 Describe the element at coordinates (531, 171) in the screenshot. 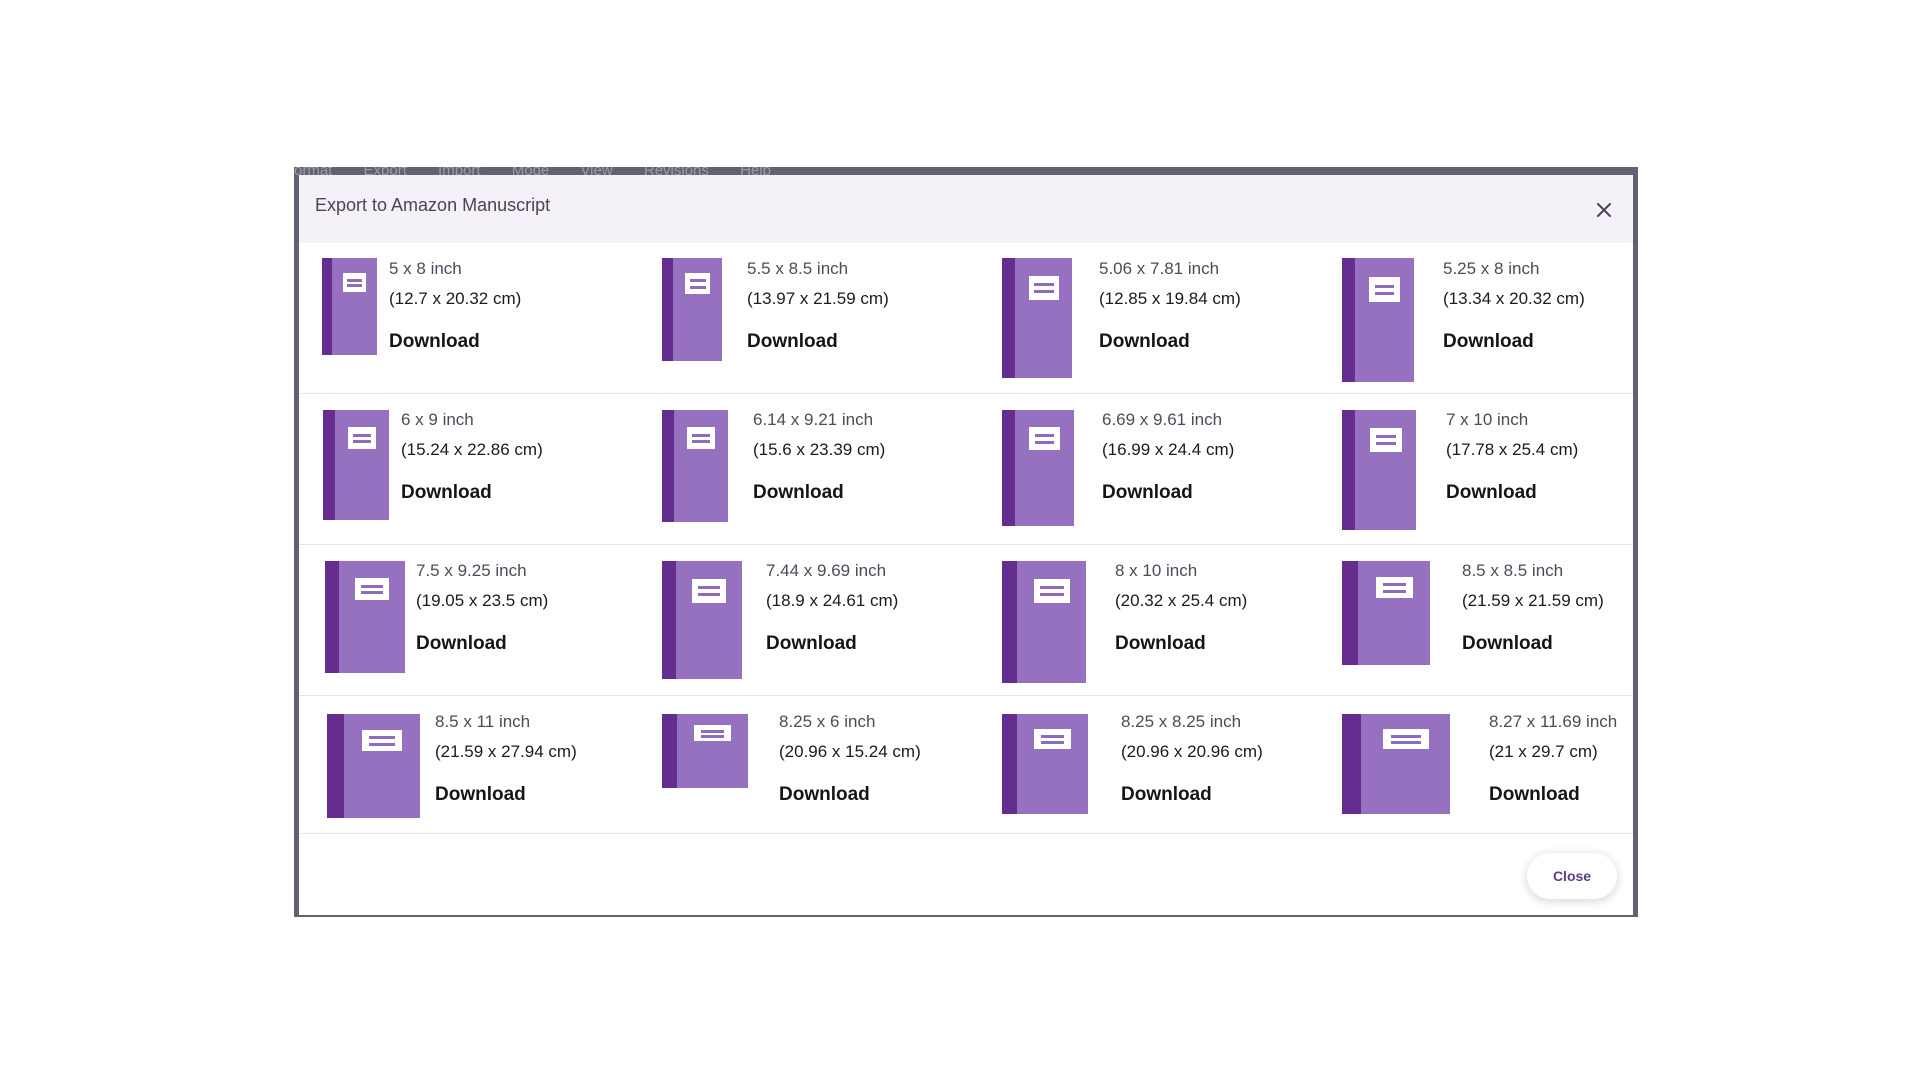

I see `menu-item-mode: Mode` at that location.